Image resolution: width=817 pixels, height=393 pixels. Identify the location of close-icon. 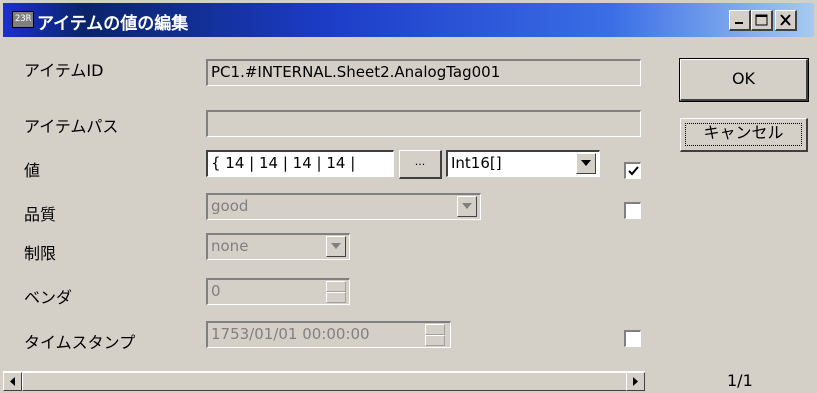
(785, 20).